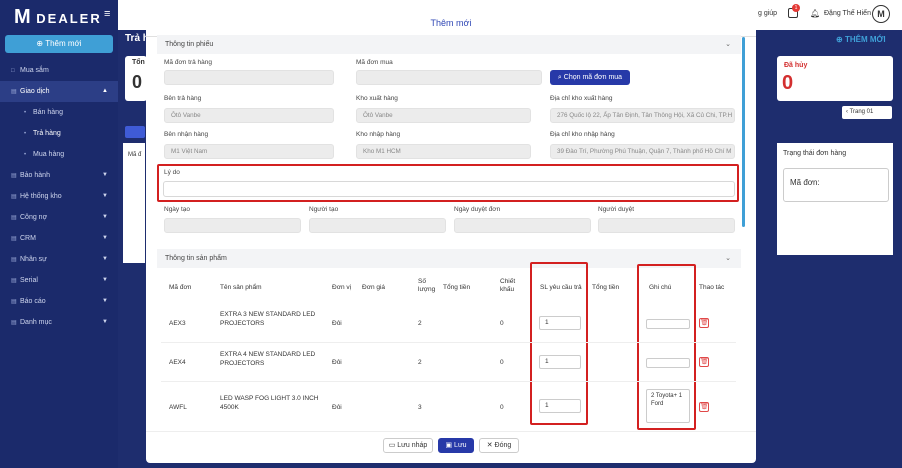  Describe the element at coordinates (29, 280) in the screenshot. I see `sidebar-item-label: Serial` at that location.